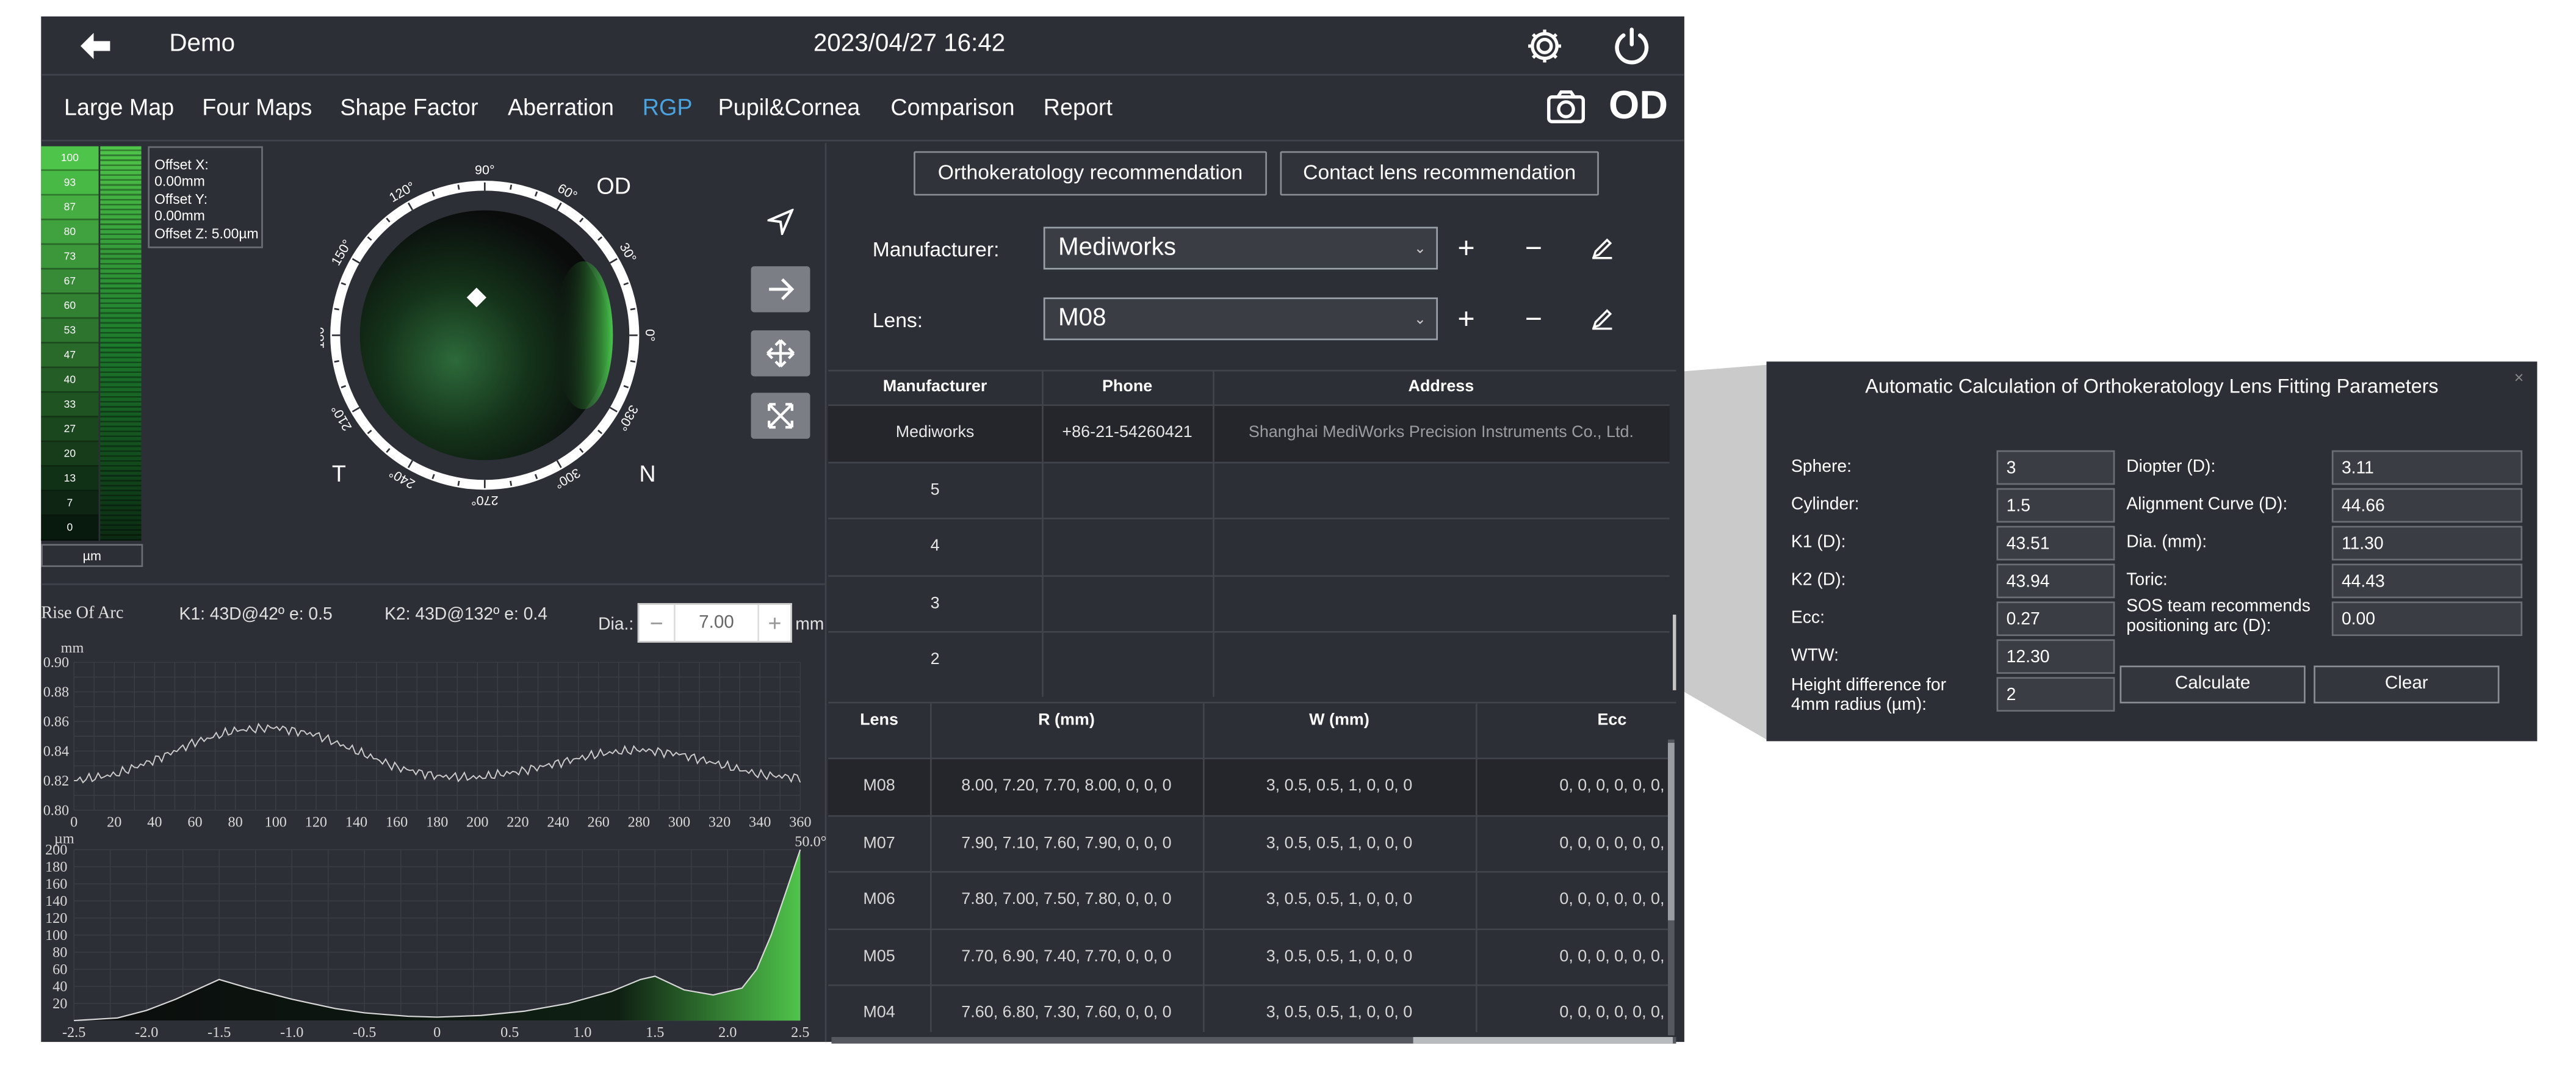 This screenshot has width=2576, height=1073. Describe the element at coordinates (1066, 900) in the screenshot. I see `lens-cell: 7.80, 7.00, 7.50, 7.80, 0, 0, 0` at that location.